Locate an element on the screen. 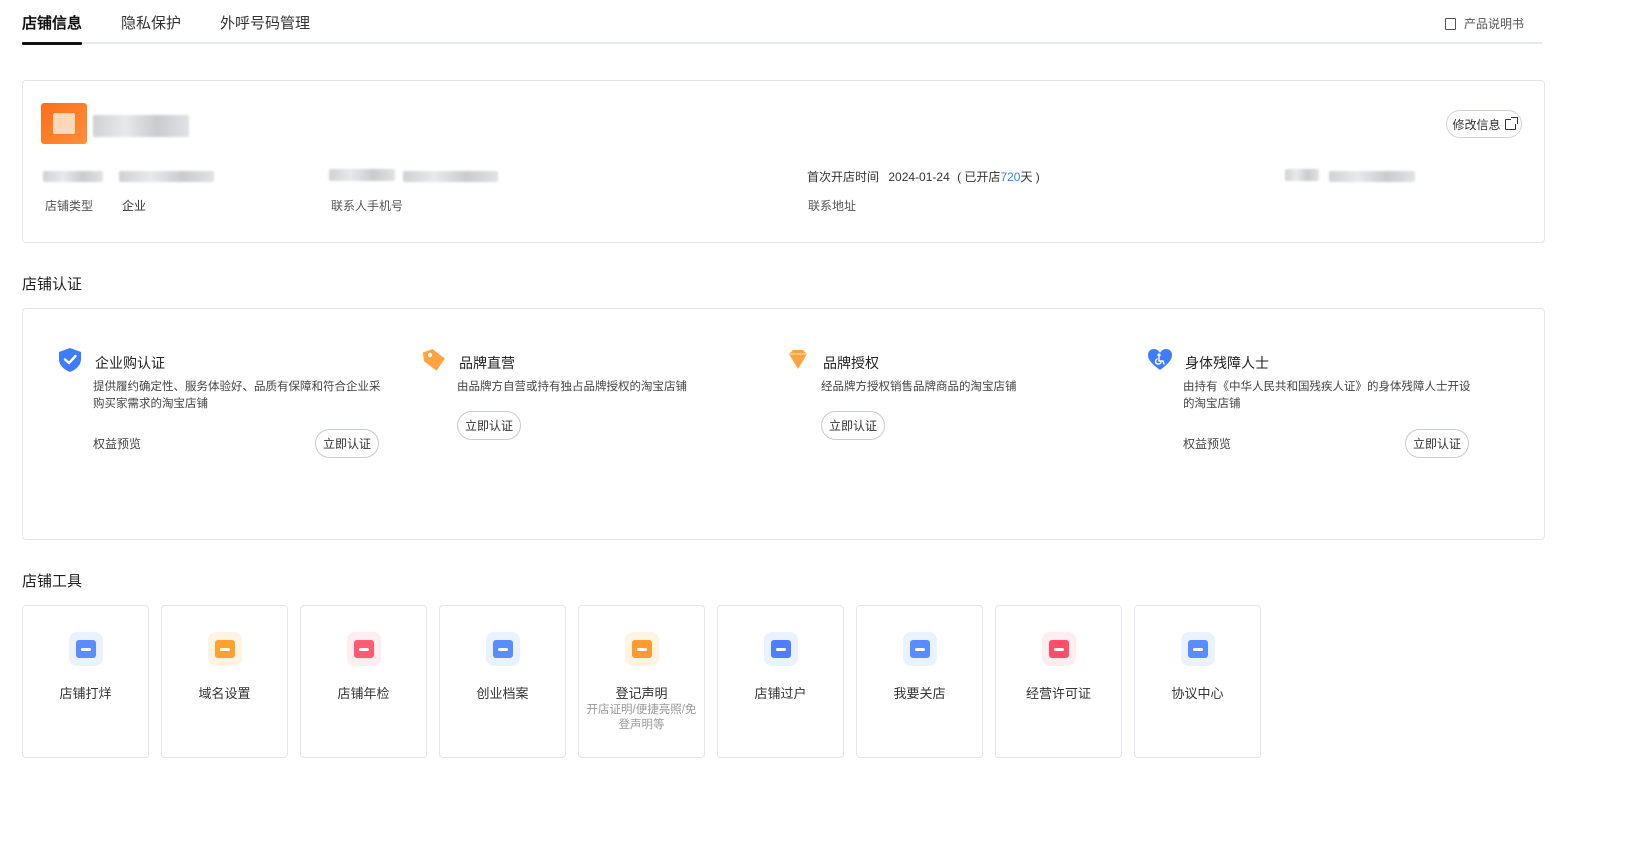 The image size is (1649, 862). tabs-divider is located at coordinates (782, 43).